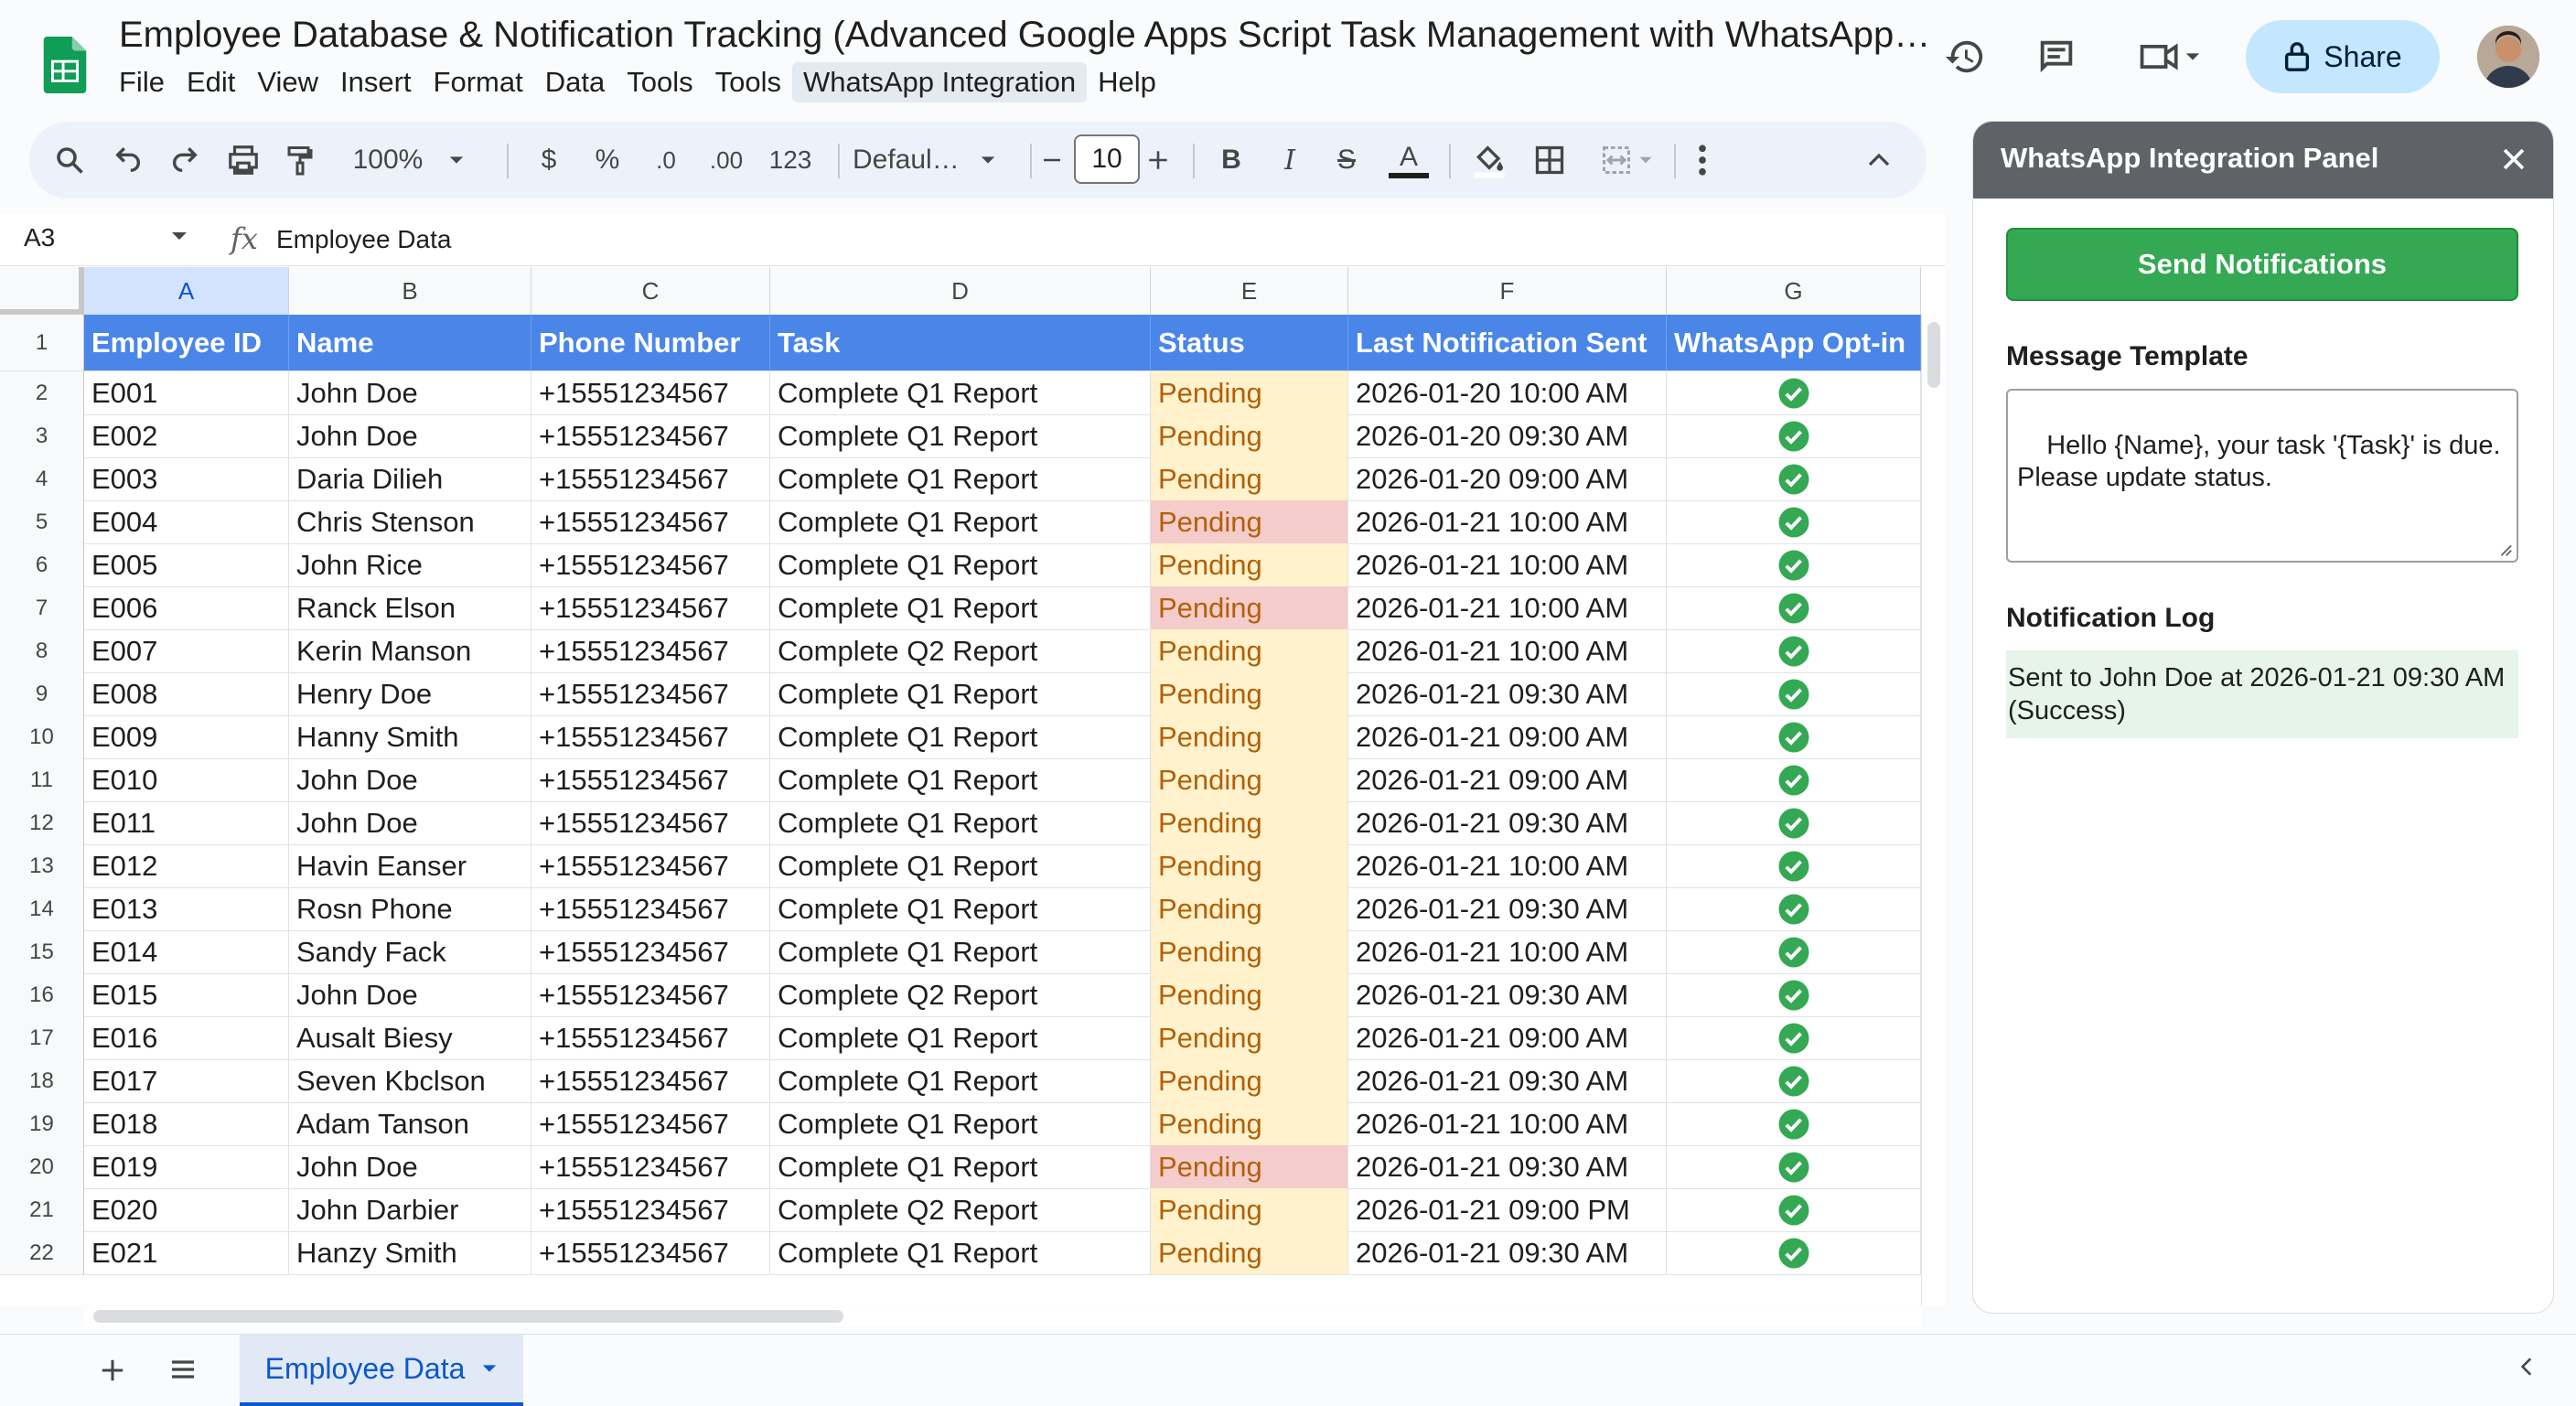 The width and height of the screenshot is (2576, 1406). I want to click on version-history-button, so click(1965, 56).